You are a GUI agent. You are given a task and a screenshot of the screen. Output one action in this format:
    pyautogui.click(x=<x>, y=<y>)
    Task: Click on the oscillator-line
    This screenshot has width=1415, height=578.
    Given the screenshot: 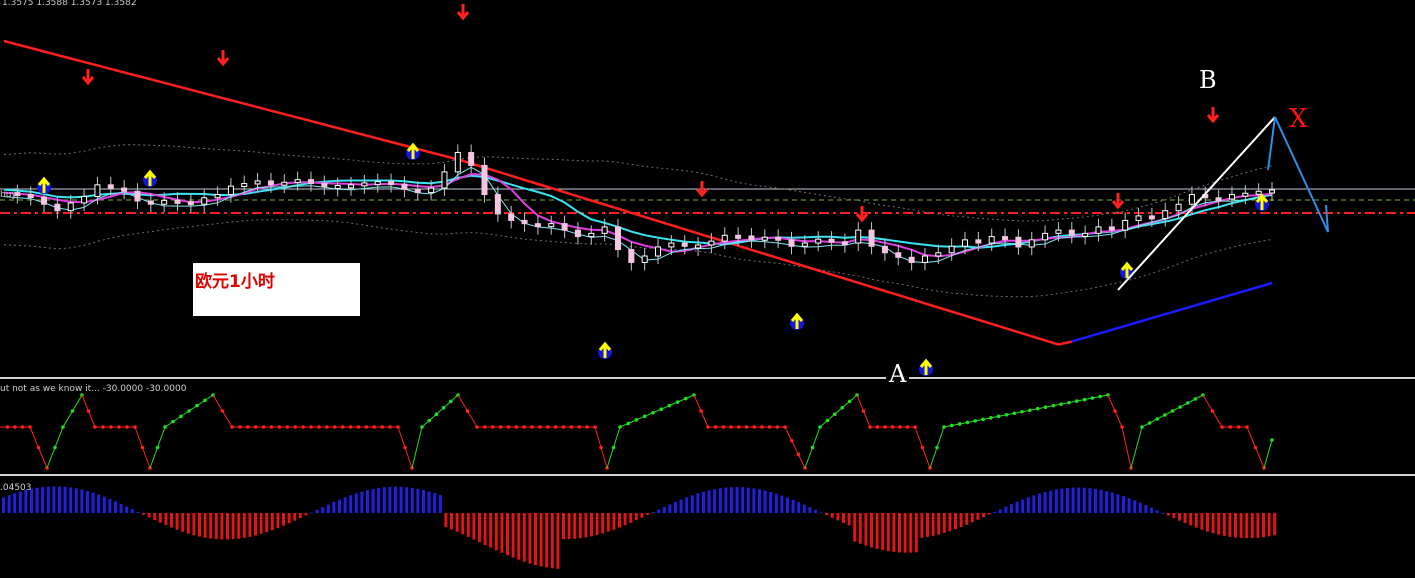 What is the action you would take?
    pyautogui.click(x=838, y=411)
    